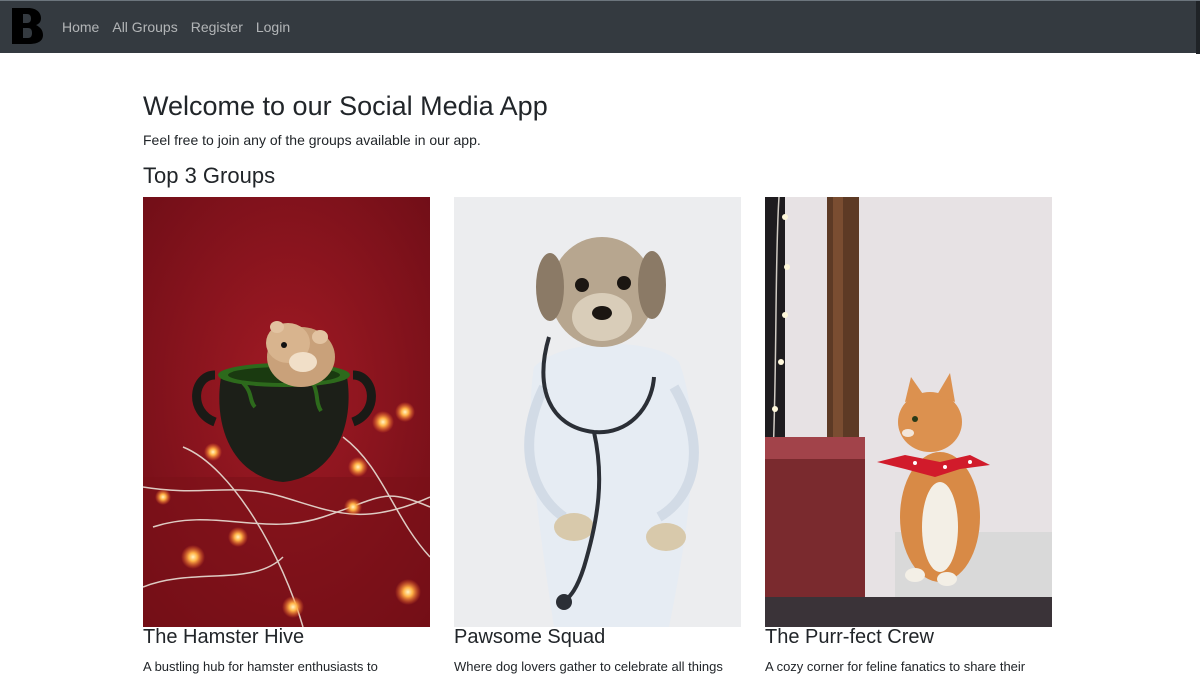 The width and height of the screenshot is (1200, 679). I want to click on brand-logo, so click(27, 26).